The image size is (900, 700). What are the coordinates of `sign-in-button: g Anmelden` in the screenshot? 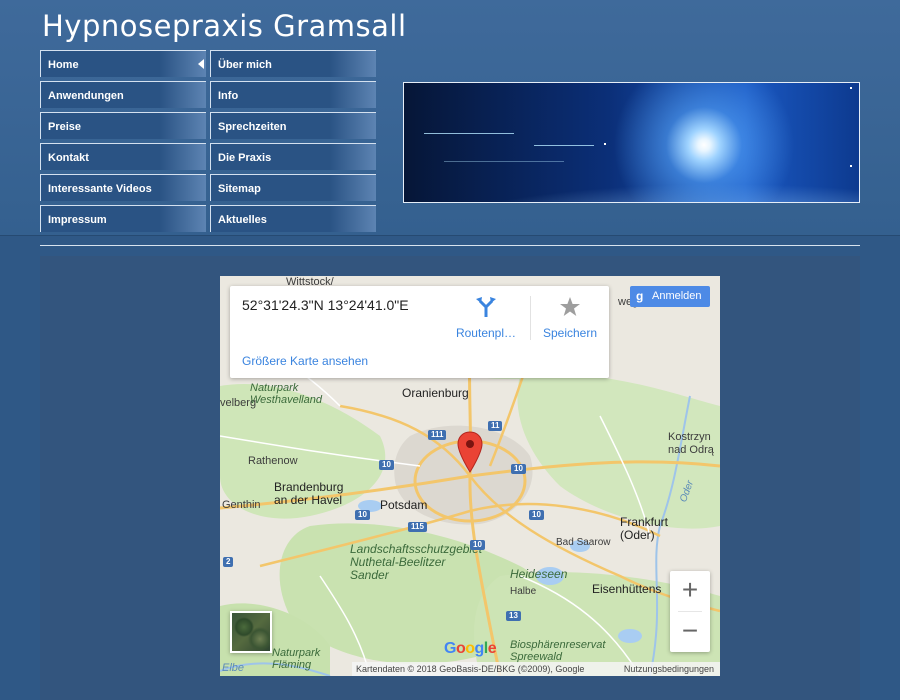 It's located at (670, 296).